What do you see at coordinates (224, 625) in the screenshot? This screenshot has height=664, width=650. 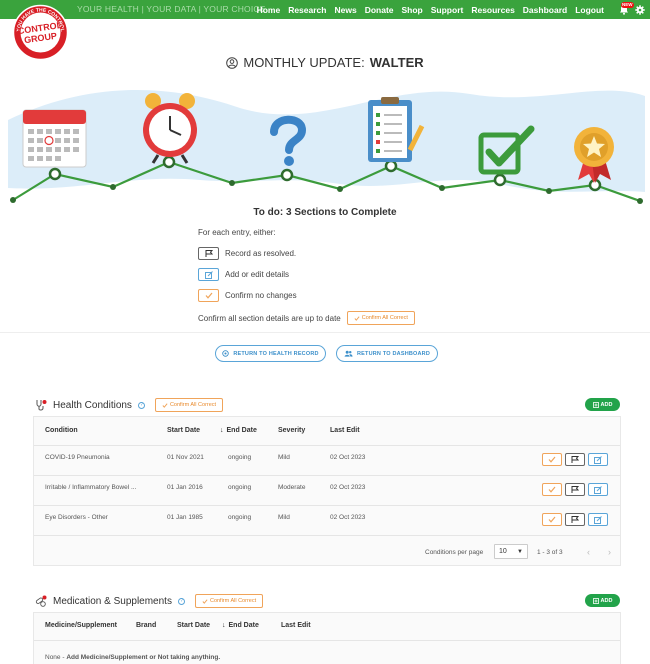 I see `sort-arrow-down-icon: ↓` at bounding box center [224, 625].